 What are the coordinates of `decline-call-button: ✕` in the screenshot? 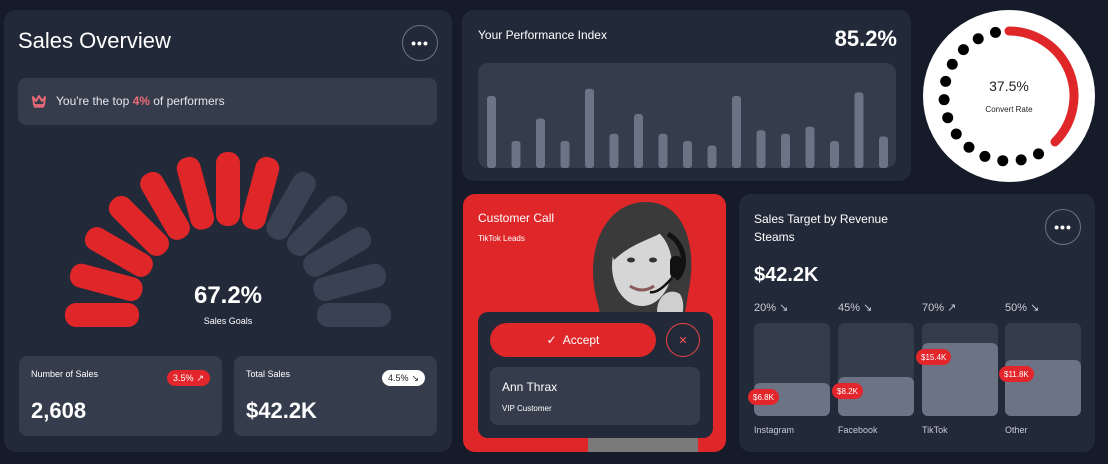 It's located at (683, 340).